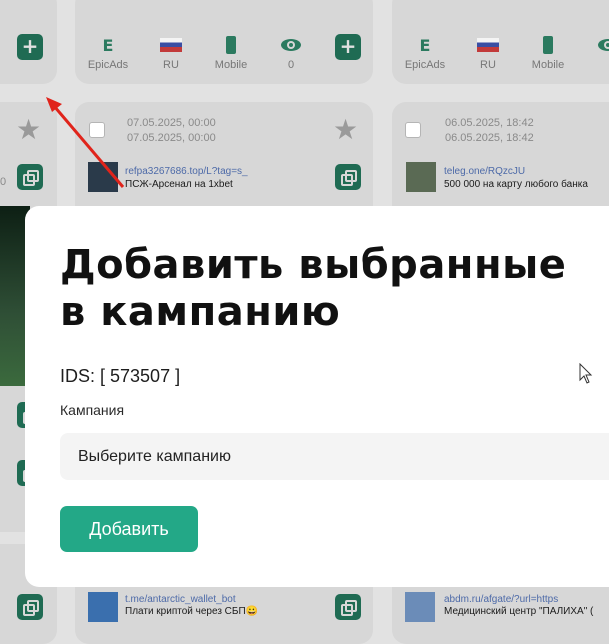 The height and width of the screenshot is (644, 609). I want to click on selected-ids: IDS: [ 573507 ], so click(120, 376).